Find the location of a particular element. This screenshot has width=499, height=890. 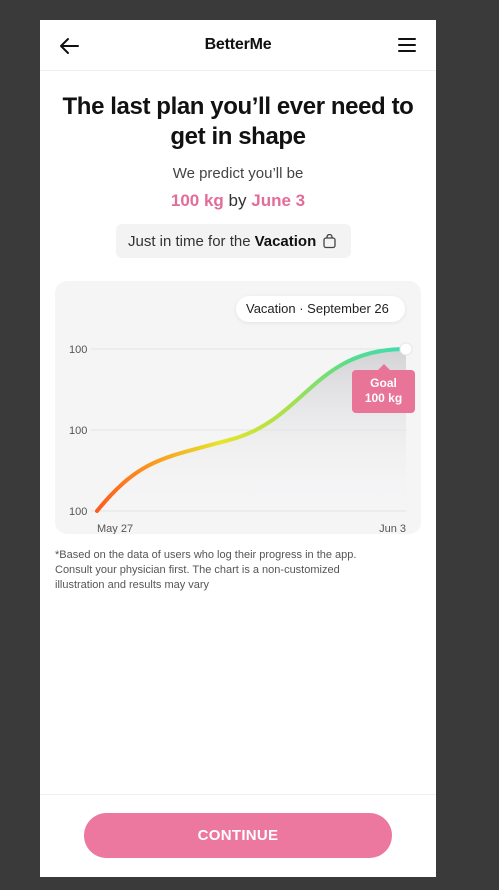

brand-logo: BetterMe is located at coordinates (238, 44).